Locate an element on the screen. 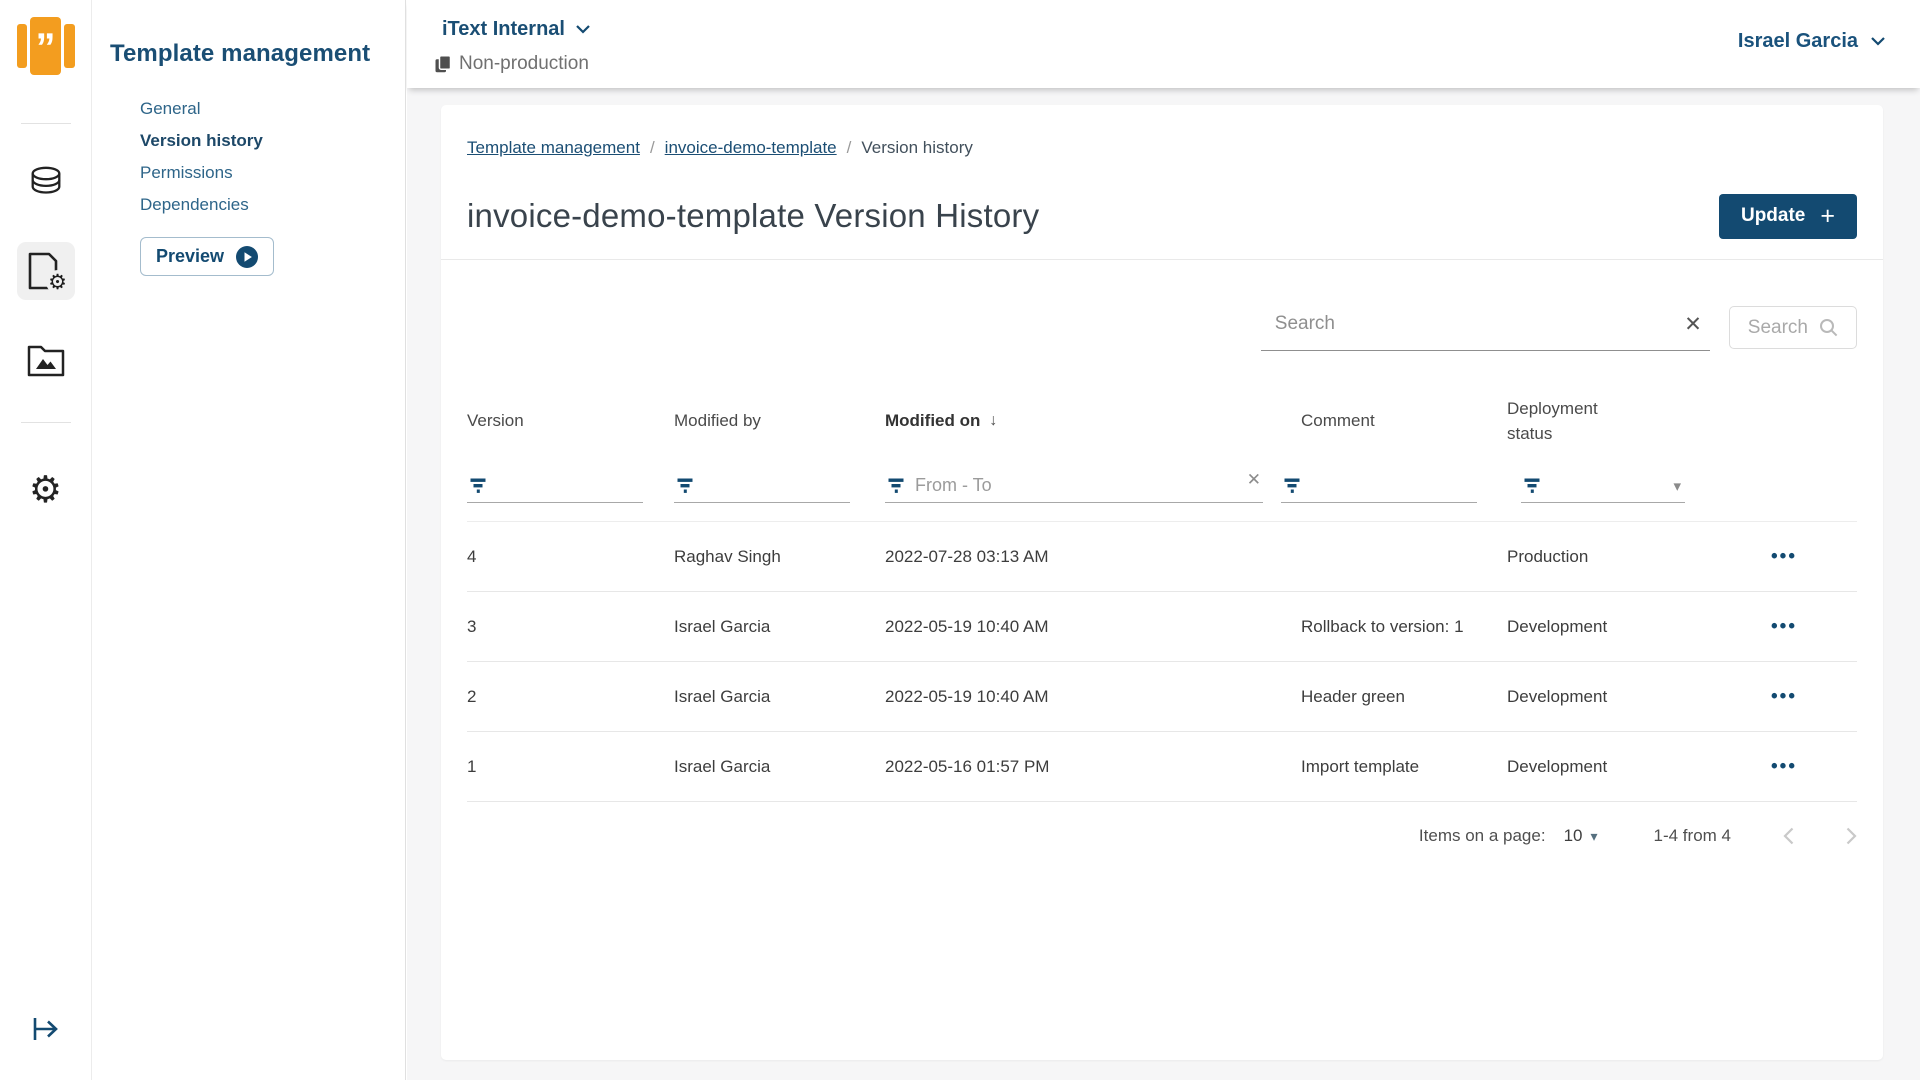 This screenshot has width=1920, height=1080. rail-divider is located at coordinates (45, 123).